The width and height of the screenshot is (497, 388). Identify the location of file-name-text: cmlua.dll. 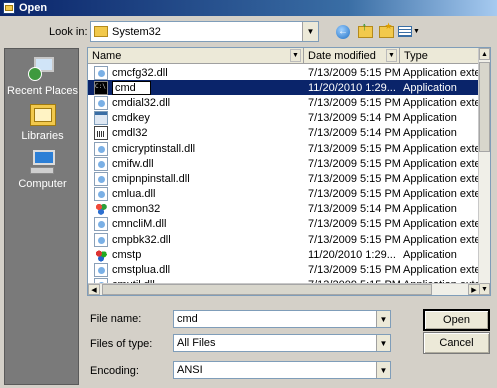
(134, 194).